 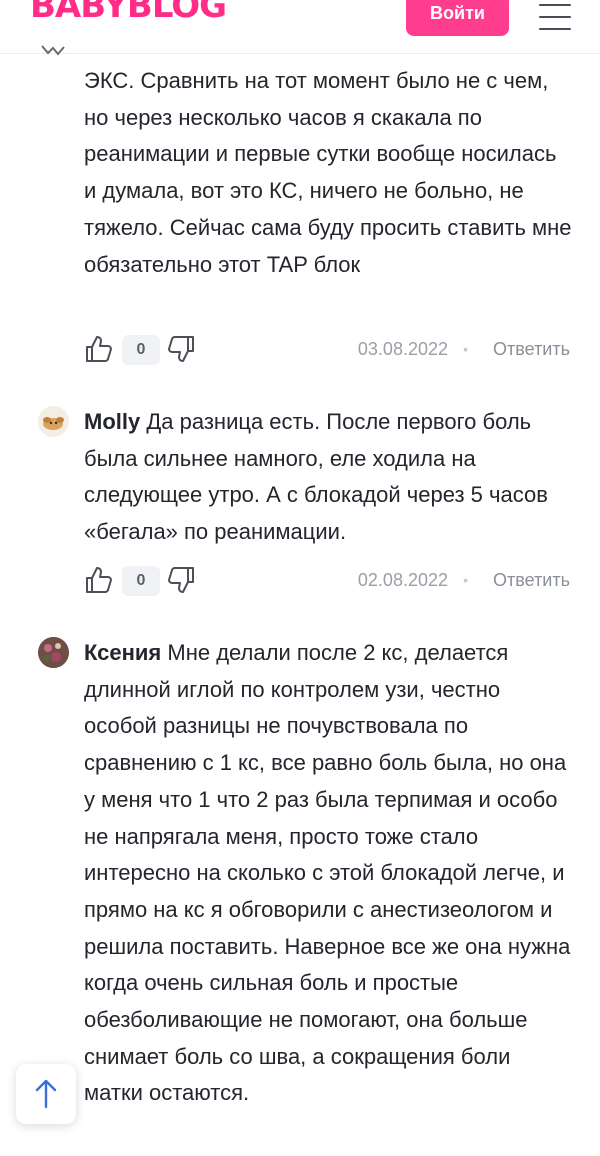 What do you see at coordinates (329, 581) in the screenshot?
I see `comment-actions: 0 02.08.2022 • Ответить` at bounding box center [329, 581].